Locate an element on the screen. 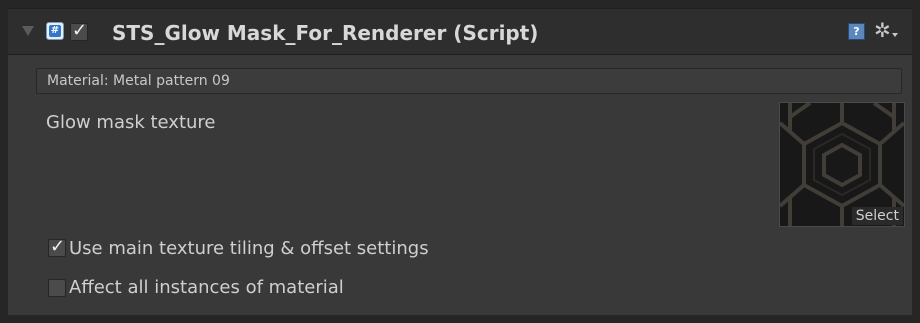 This screenshot has height=323, width=920. material-label: Material: Metal pattern 09 is located at coordinates (138, 81).